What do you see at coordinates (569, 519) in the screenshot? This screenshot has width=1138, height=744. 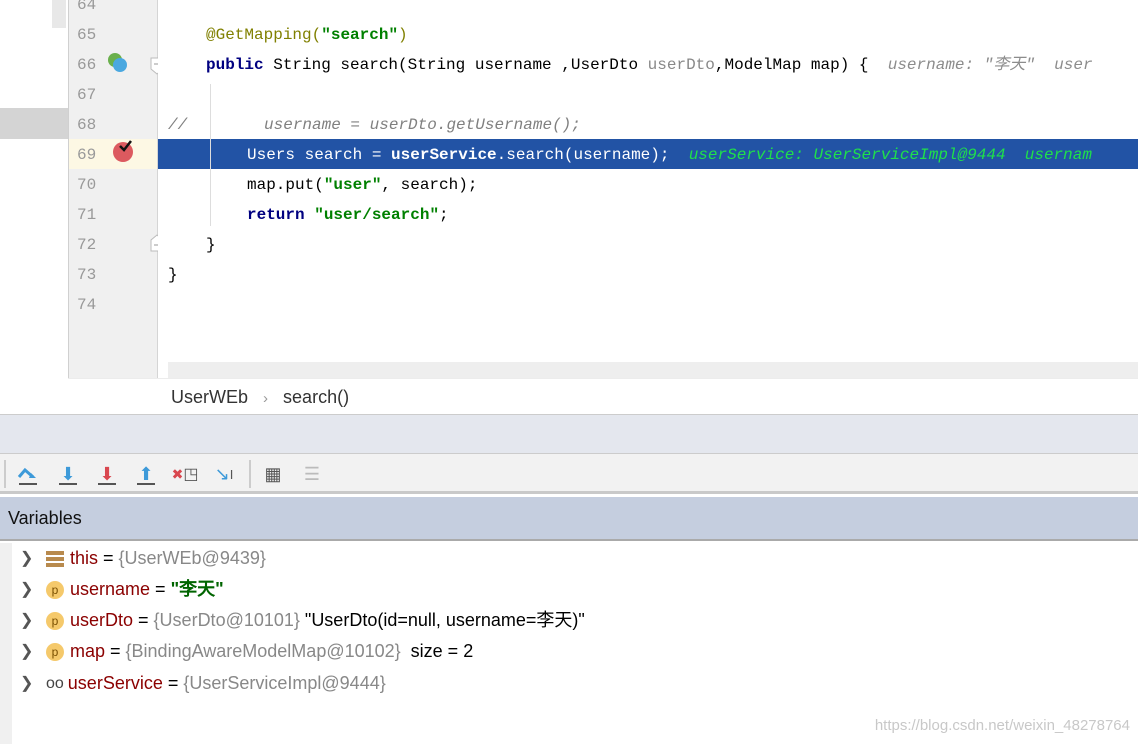 I see `variables-header: Variables` at bounding box center [569, 519].